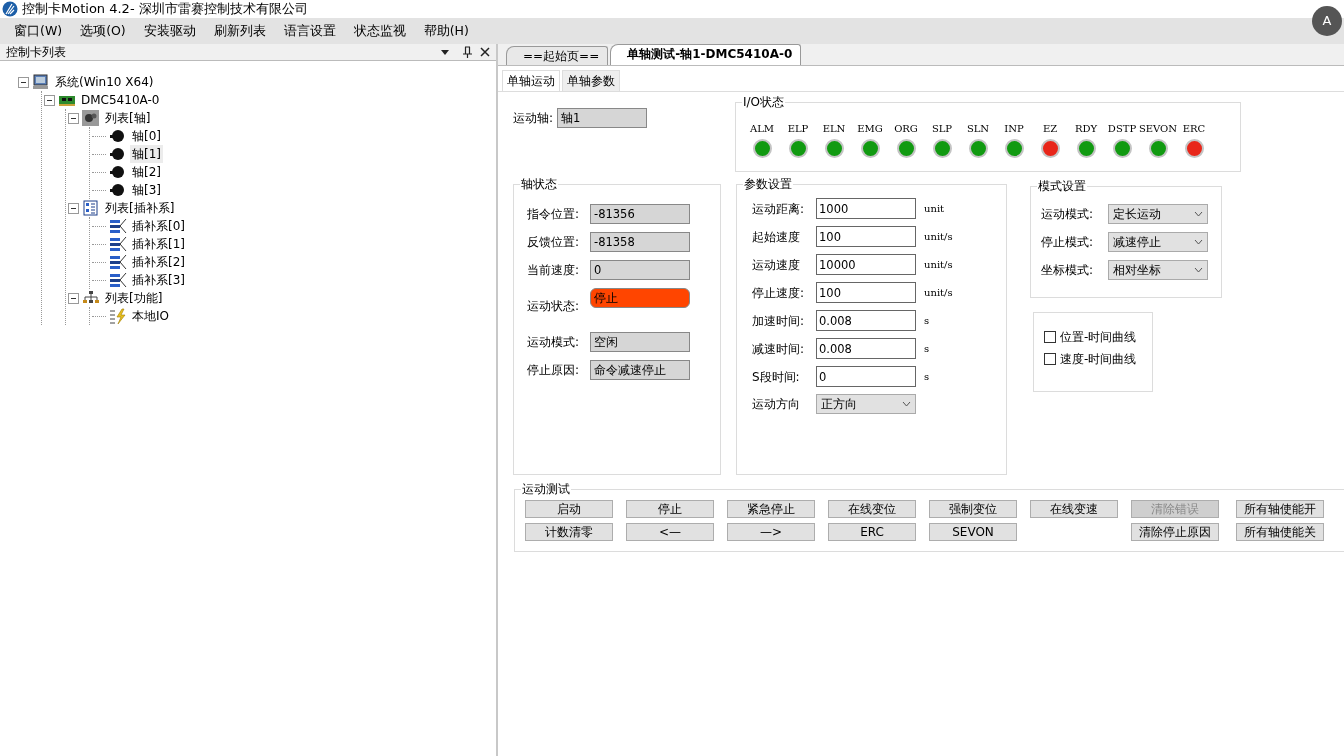  I want to click on hierarchy-icon, so click(91, 298).